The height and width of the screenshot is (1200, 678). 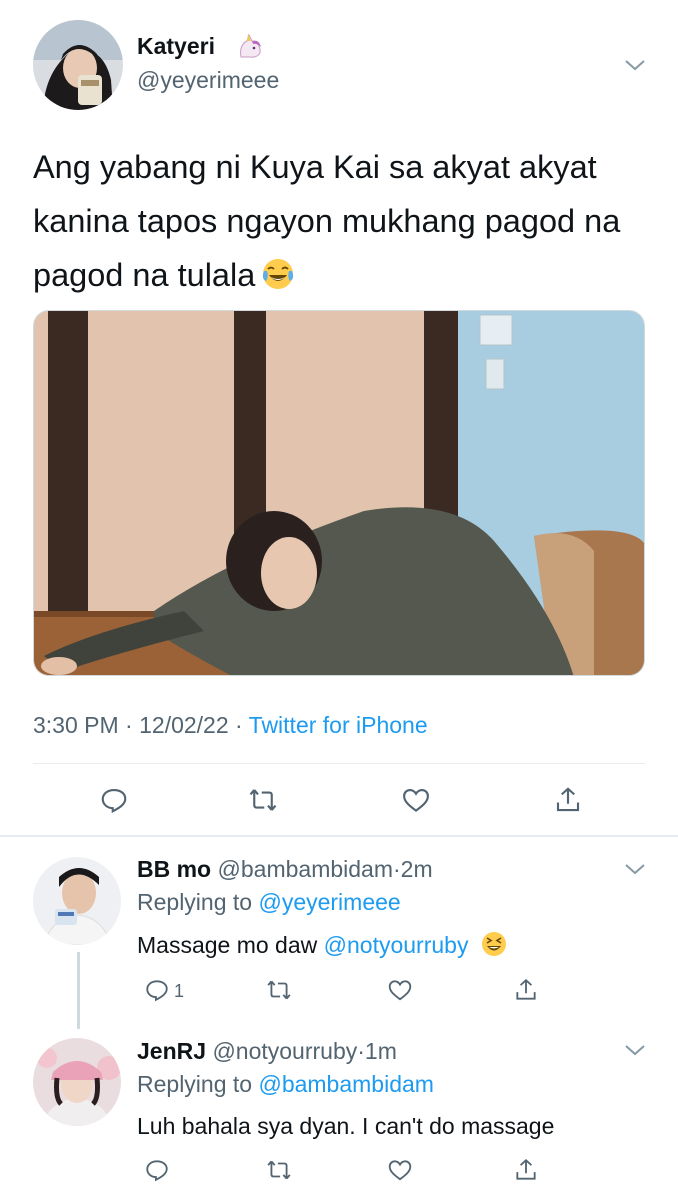 I want to click on reply-text-body: Massage mo daw, so click(x=230, y=945).